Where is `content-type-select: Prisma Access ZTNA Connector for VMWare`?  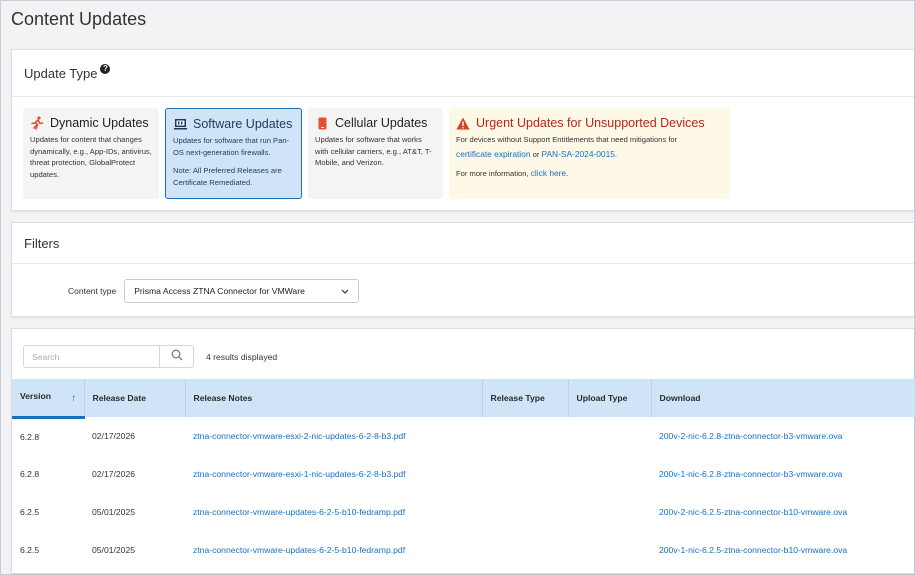
content-type-select: Prisma Access ZTNA Connector for VMWare is located at coordinates (242, 291).